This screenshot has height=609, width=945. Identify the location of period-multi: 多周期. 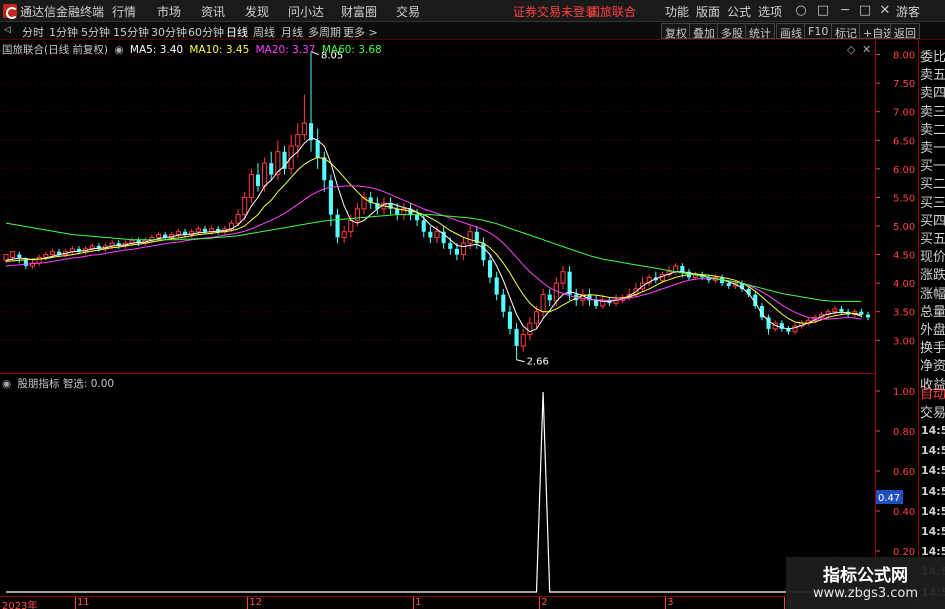
(324, 32).